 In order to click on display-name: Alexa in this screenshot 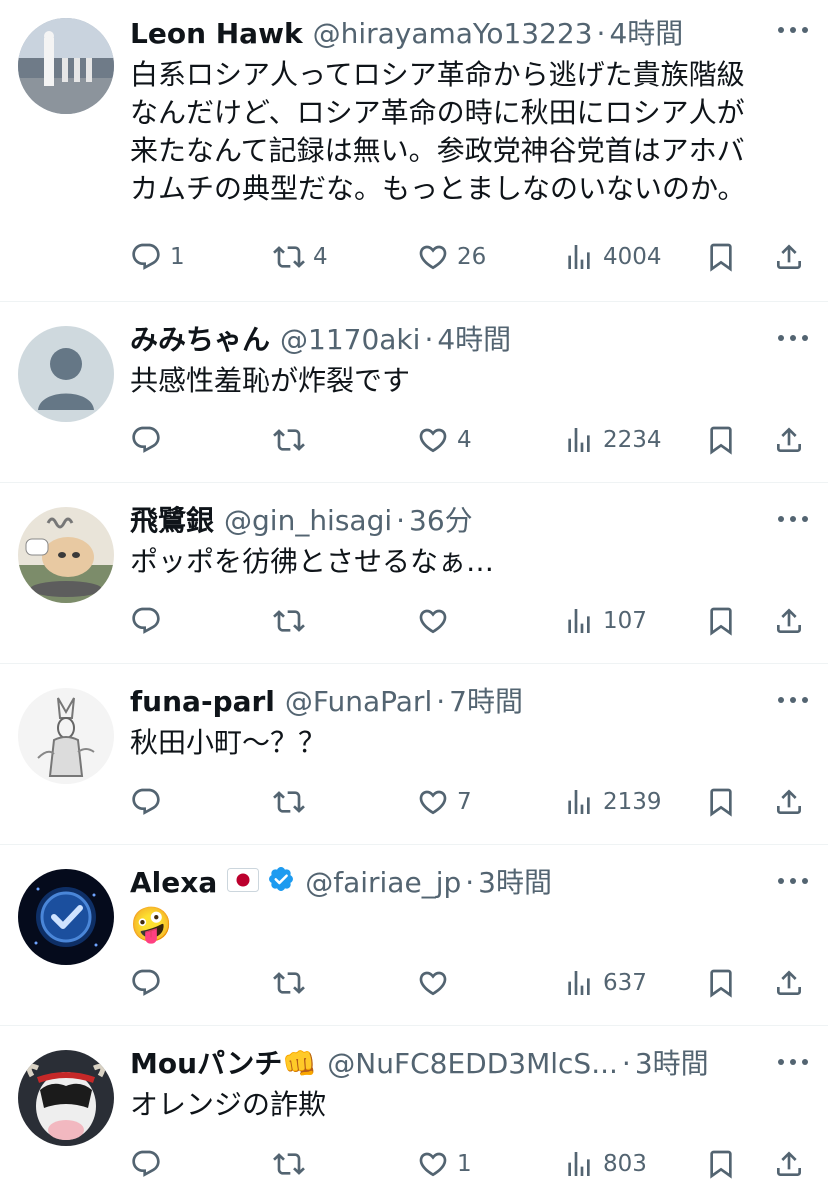, I will do `click(173, 883)`.